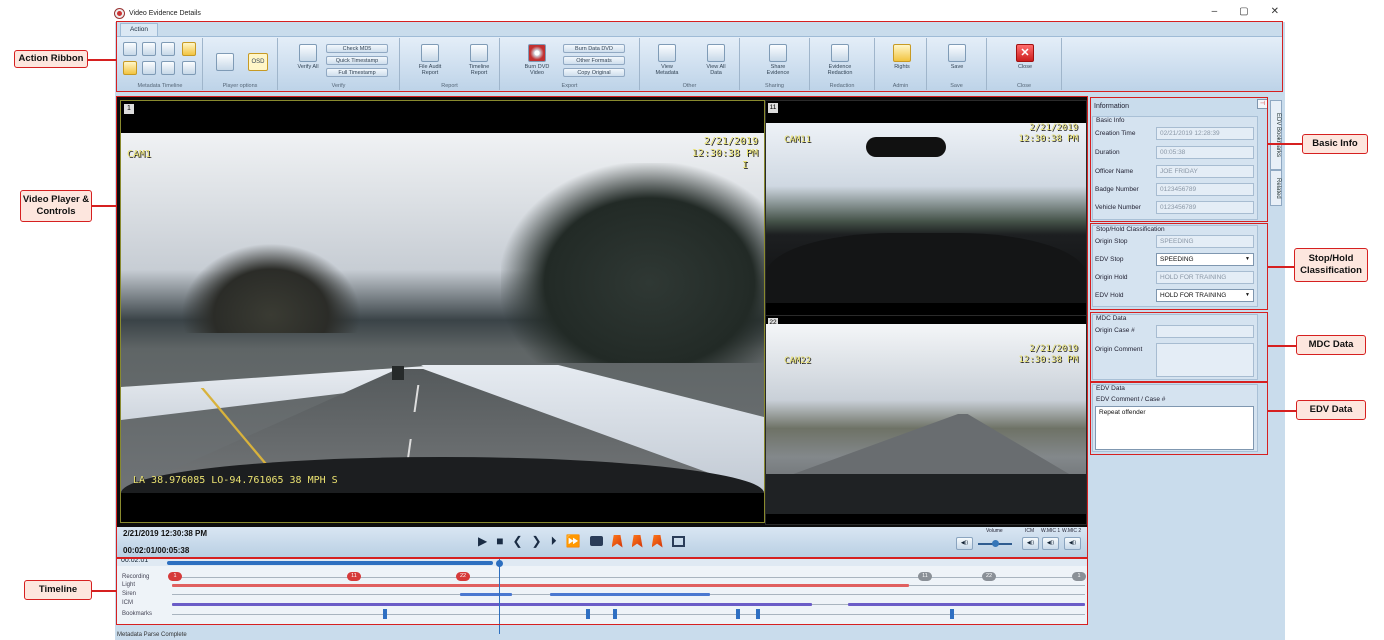 This screenshot has height=640, width=1384. What do you see at coordinates (778, 53) in the screenshot?
I see `share-icon` at bounding box center [778, 53].